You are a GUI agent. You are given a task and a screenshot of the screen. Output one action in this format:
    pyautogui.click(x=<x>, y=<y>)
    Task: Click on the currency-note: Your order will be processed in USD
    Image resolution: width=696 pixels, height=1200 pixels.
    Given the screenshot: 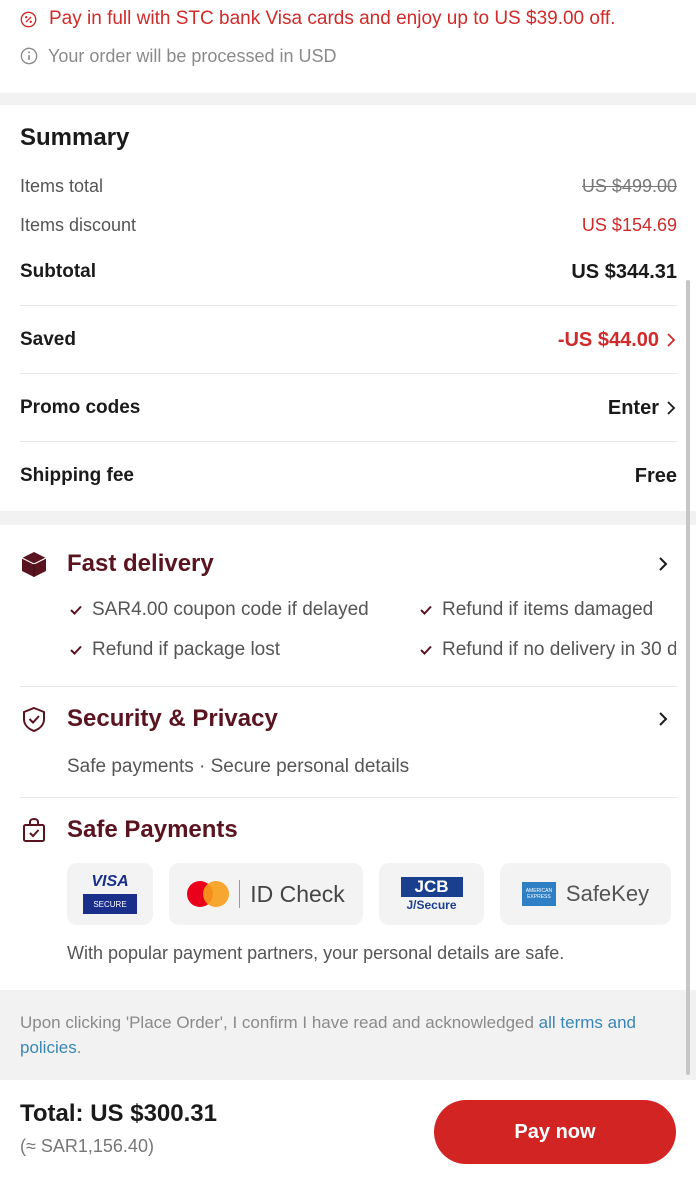 What is the action you would take?
    pyautogui.click(x=178, y=56)
    